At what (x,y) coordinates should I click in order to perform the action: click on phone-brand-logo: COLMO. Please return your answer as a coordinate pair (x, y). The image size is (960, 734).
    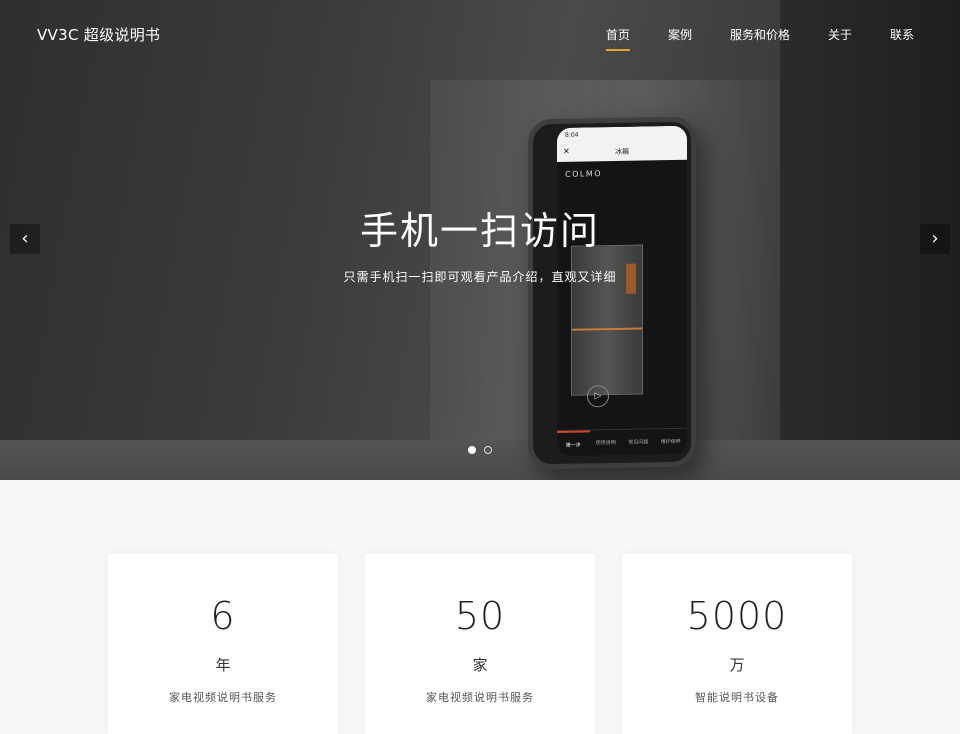
    Looking at the image, I should click on (584, 174).